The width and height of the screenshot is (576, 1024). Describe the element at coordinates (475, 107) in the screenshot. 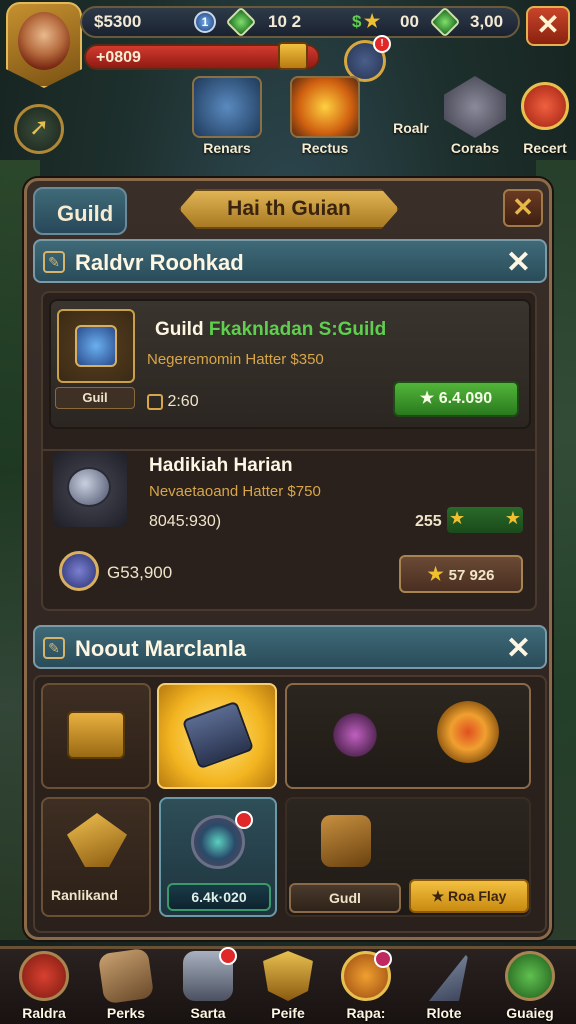

I see `helmet-icon` at that location.